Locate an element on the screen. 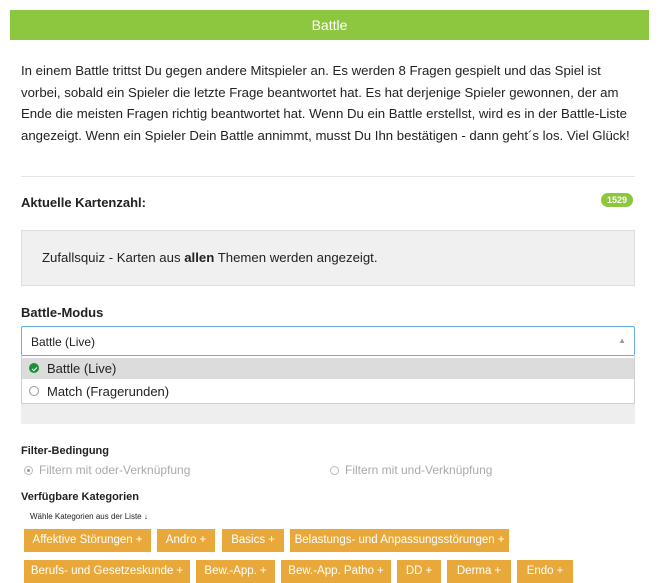 This screenshot has height=583, width=659. category-chip: Andro + is located at coordinates (186, 540).